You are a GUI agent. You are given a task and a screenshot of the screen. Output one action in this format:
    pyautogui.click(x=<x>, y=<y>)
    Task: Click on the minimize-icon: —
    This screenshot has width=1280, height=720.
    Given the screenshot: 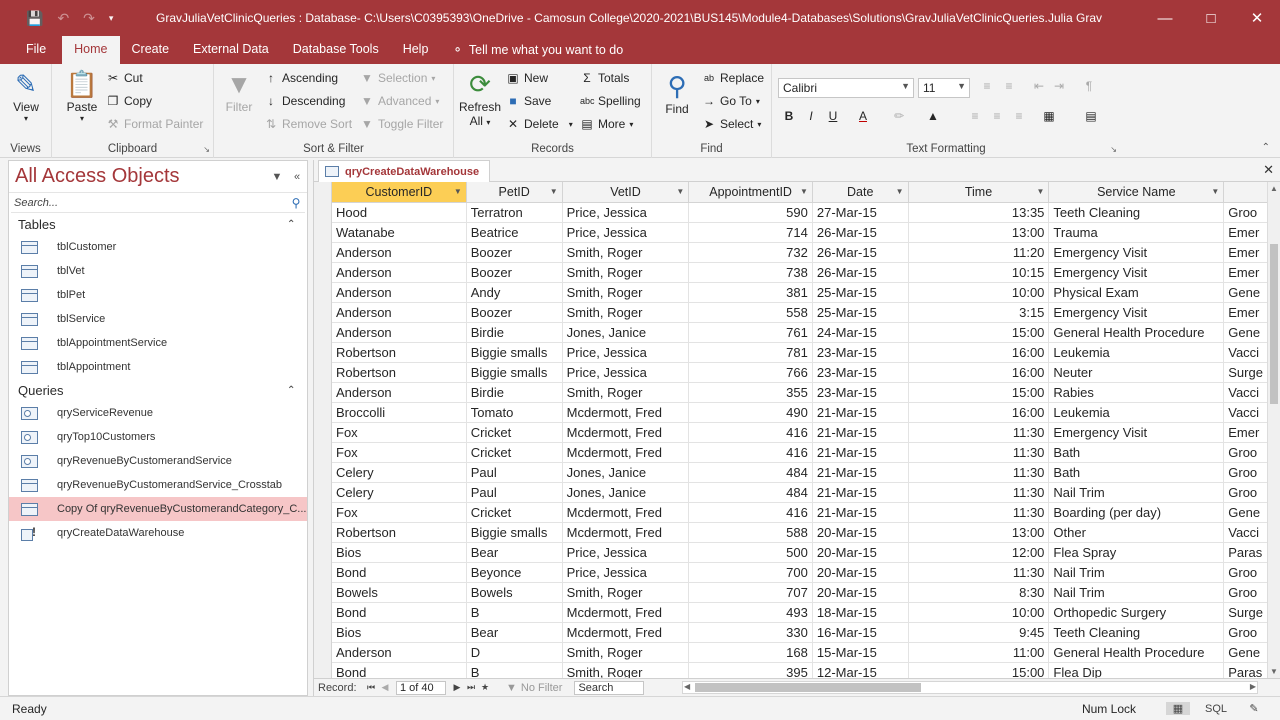 What is the action you would take?
    pyautogui.click(x=1165, y=18)
    